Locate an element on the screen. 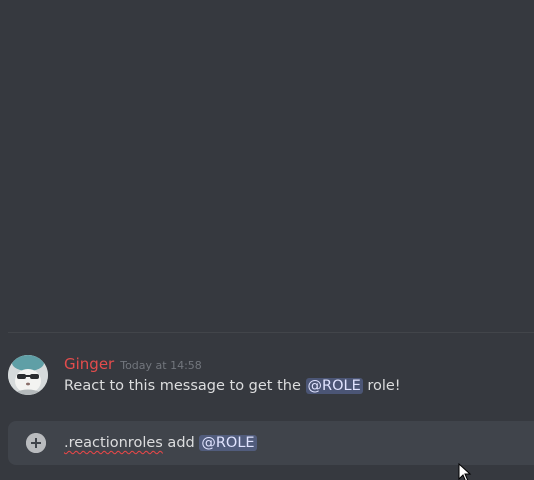 This screenshot has width=534, height=480. avatar-cat-icon is located at coordinates (28, 375).